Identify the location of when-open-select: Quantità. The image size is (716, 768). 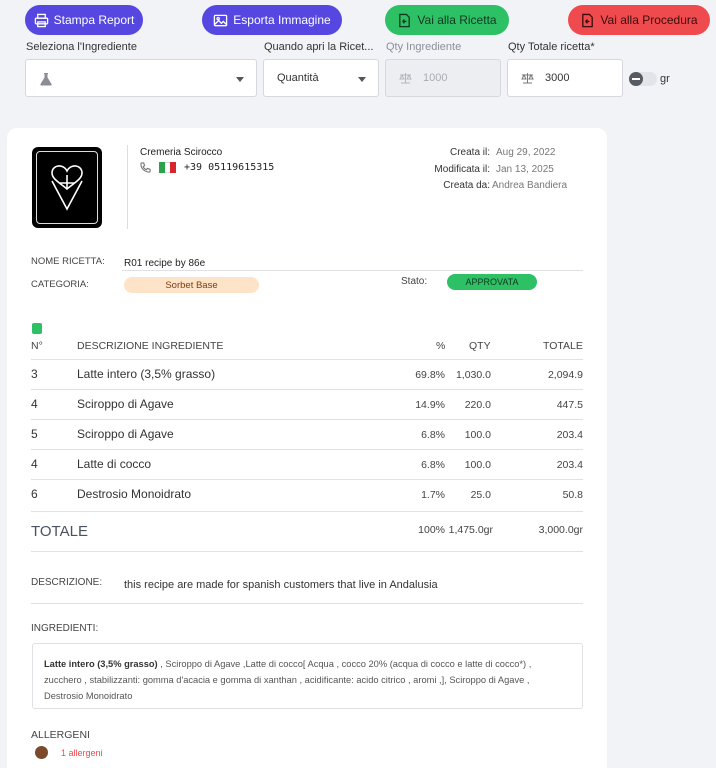
(321, 78).